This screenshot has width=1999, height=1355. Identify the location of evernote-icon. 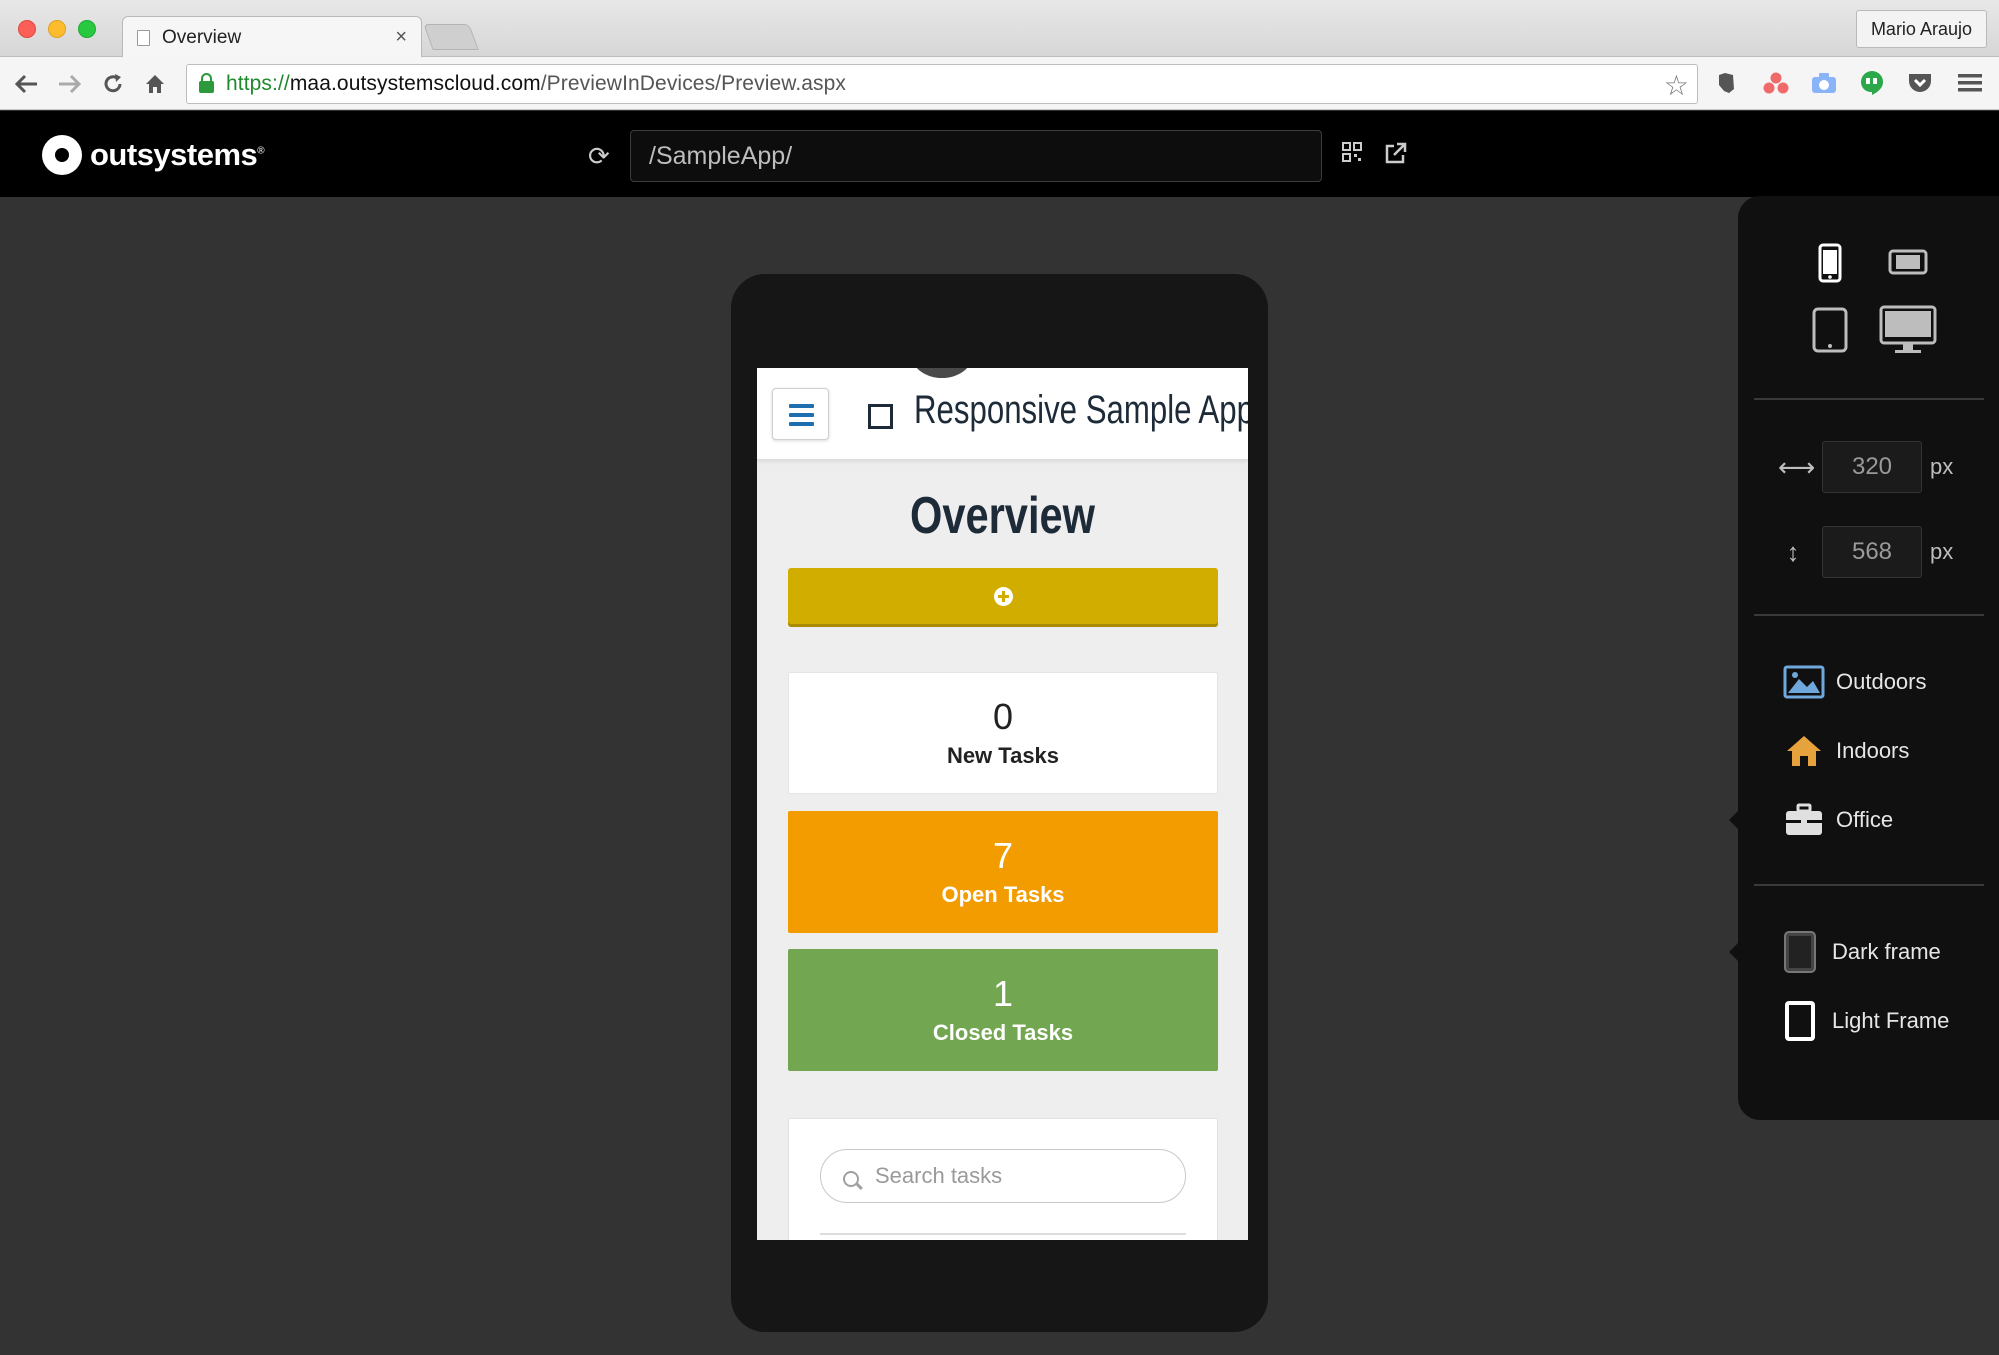
(1726, 83).